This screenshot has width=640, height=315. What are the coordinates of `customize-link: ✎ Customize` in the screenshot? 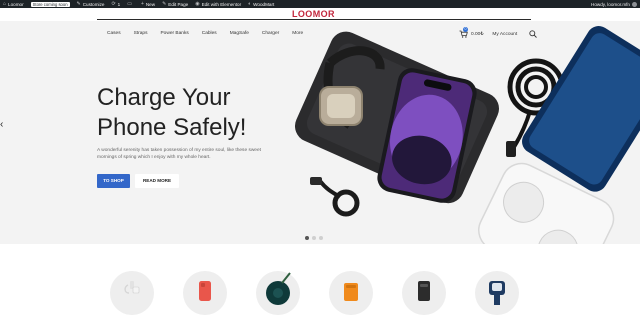 It's located at (91, 4).